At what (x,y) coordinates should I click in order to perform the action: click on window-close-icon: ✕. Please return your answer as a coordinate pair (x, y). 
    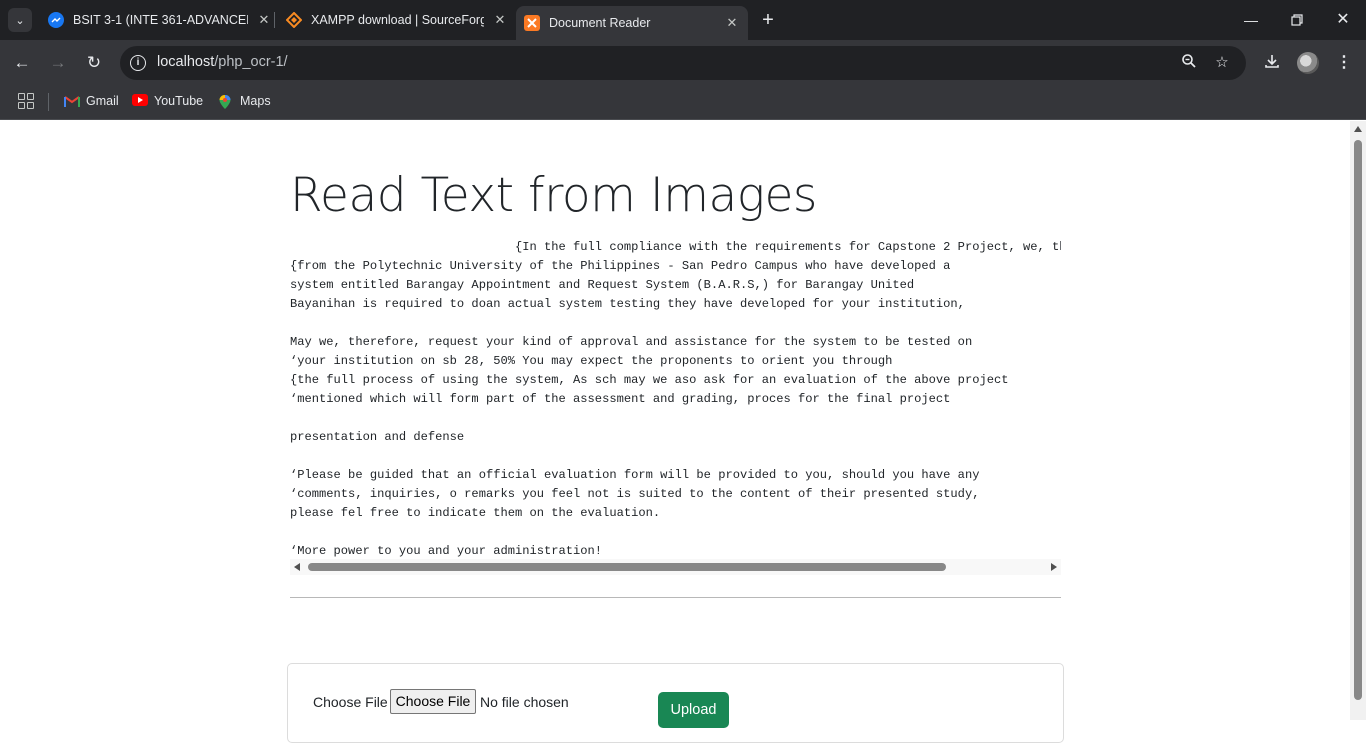
    Looking at the image, I should click on (1343, 20).